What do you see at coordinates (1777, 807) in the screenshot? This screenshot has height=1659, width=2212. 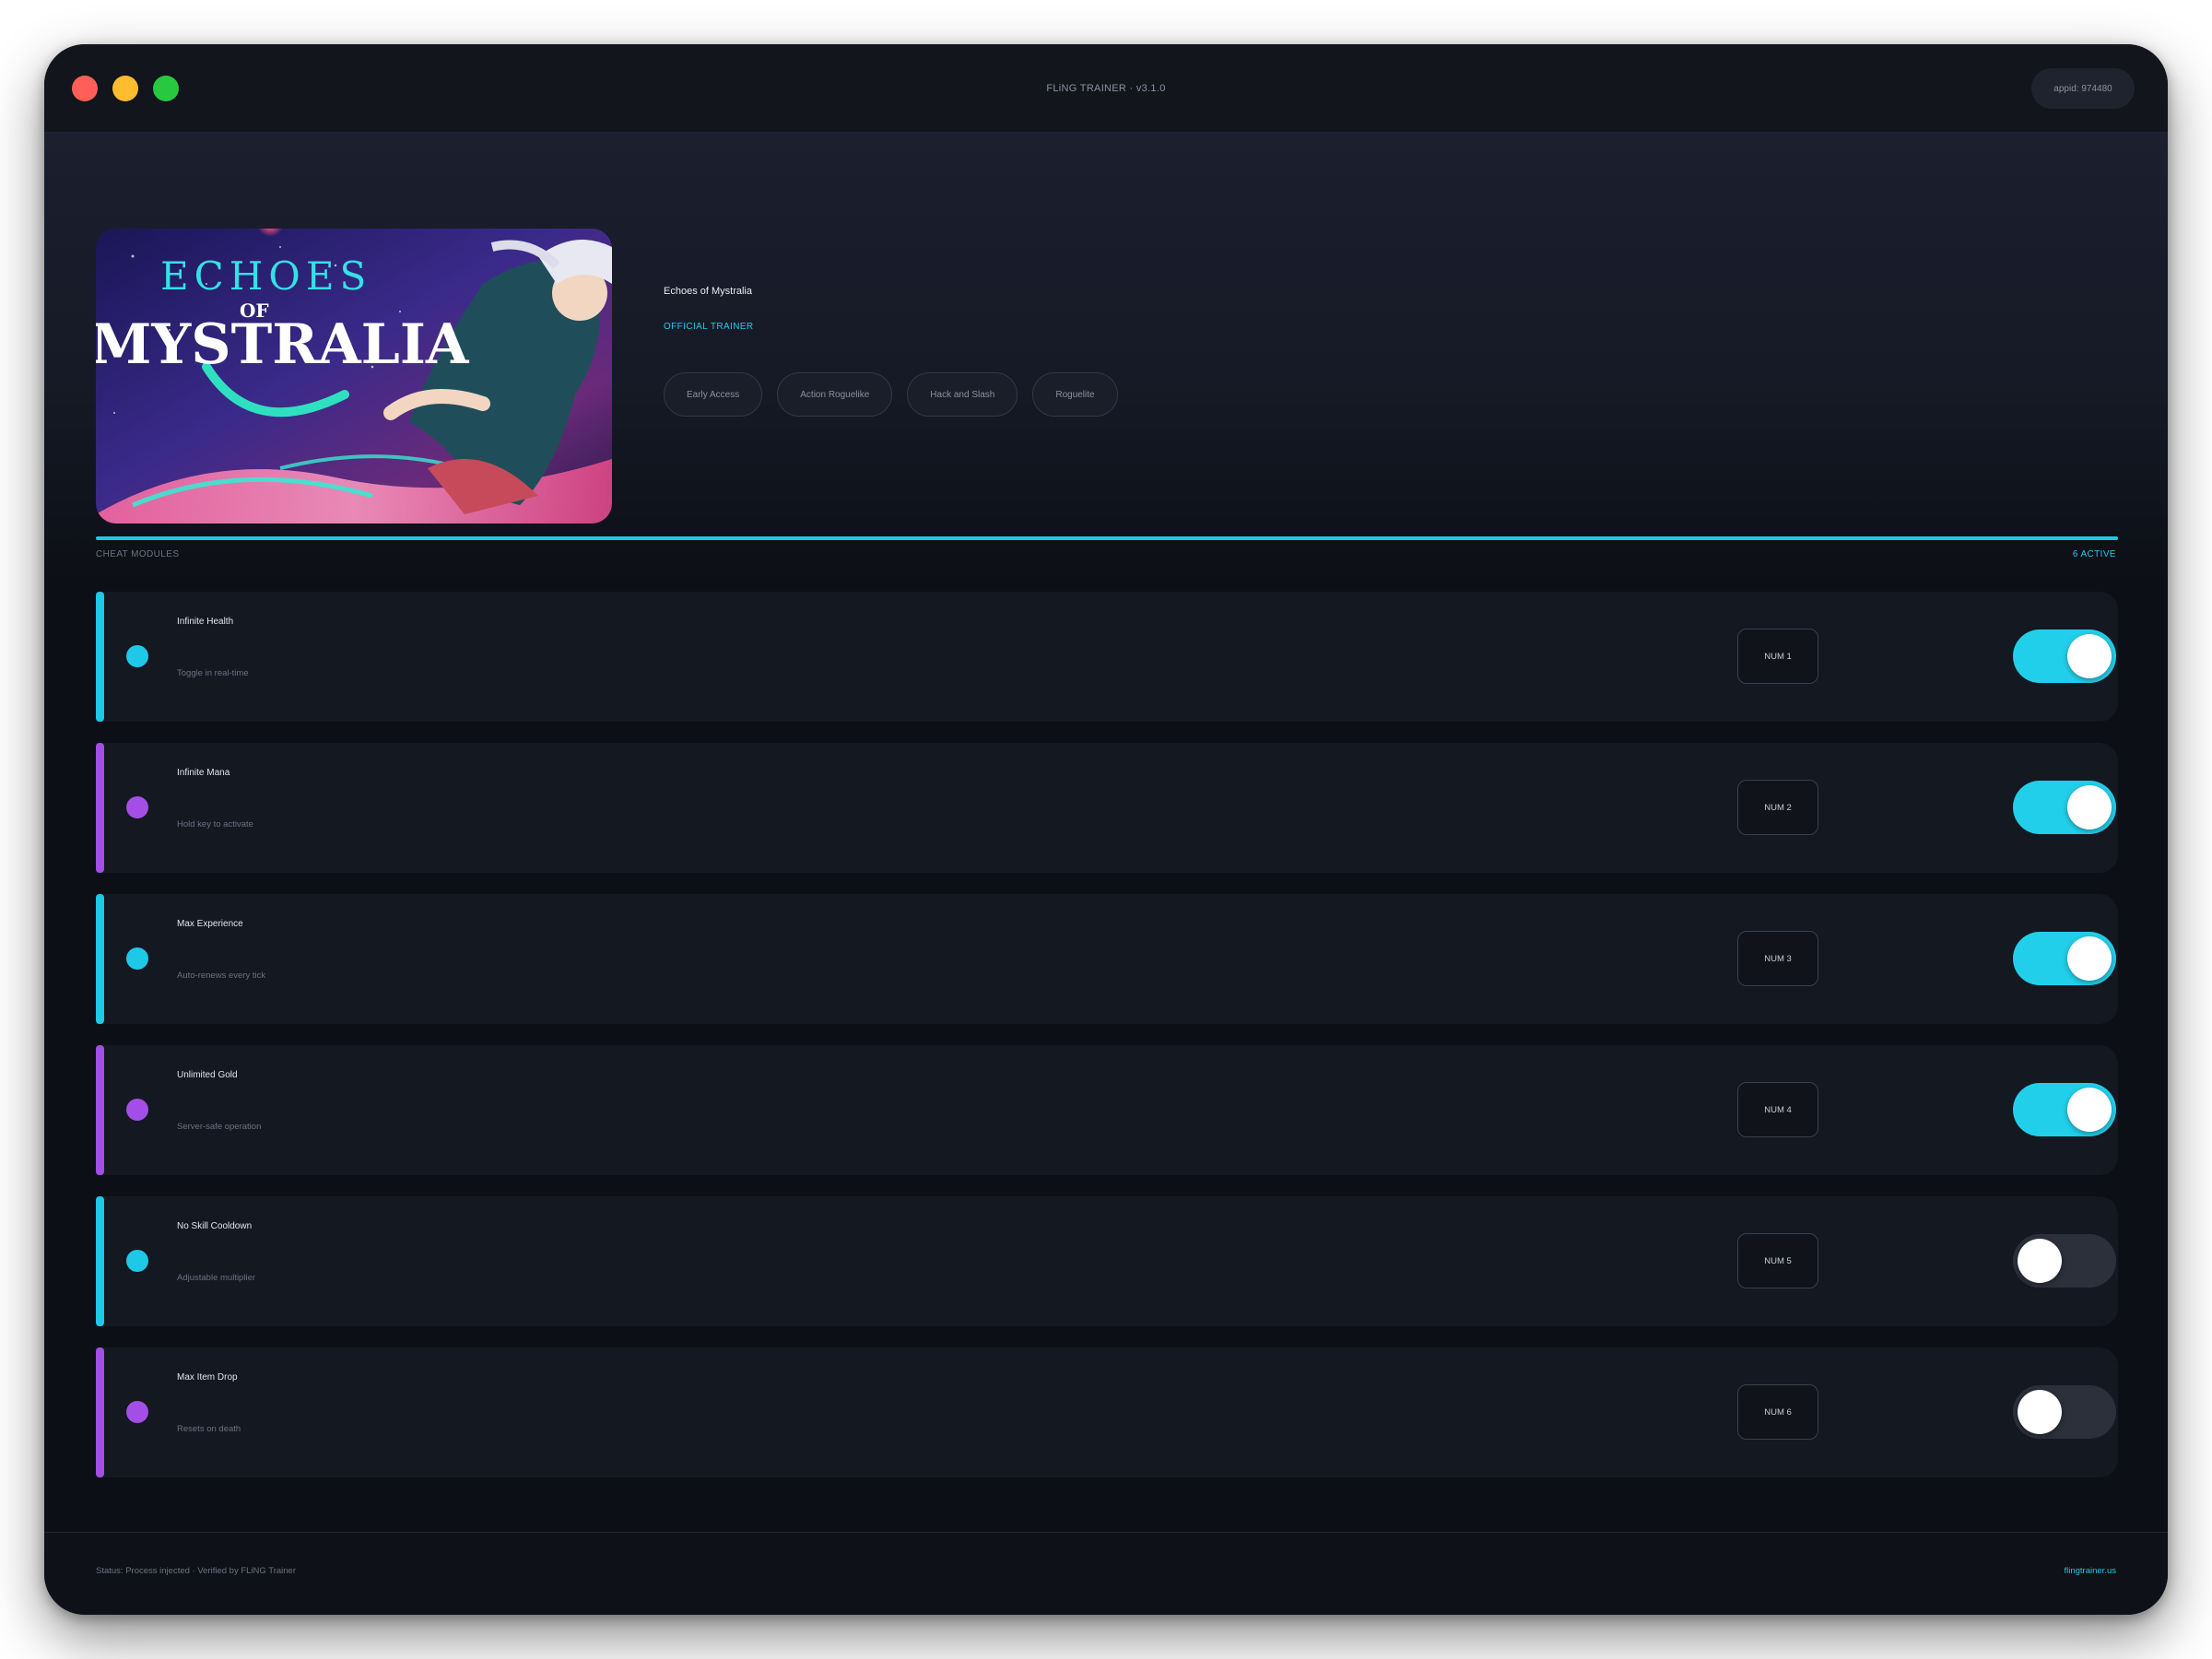 I see `hotkey-badge: NUM 2` at bounding box center [1777, 807].